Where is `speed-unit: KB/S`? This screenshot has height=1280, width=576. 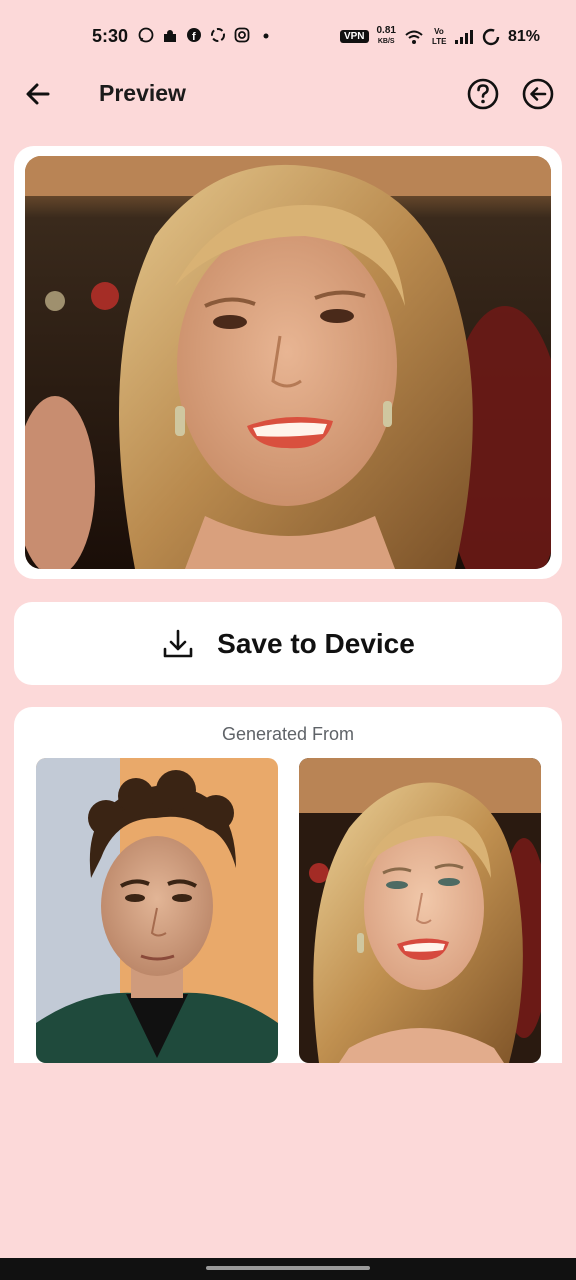
speed-unit: KB/S is located at coordinates (386, 41).